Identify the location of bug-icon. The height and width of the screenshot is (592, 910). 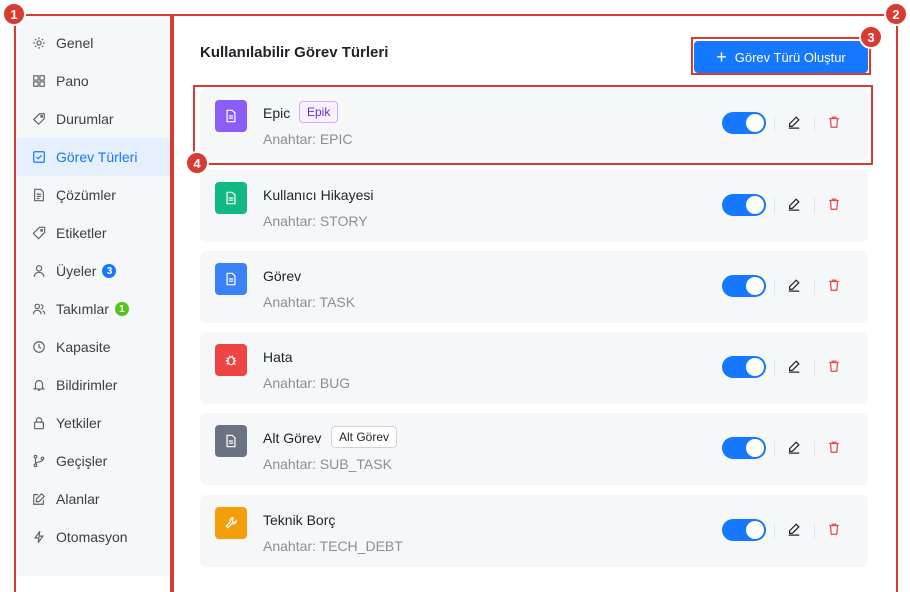
(231, 360).